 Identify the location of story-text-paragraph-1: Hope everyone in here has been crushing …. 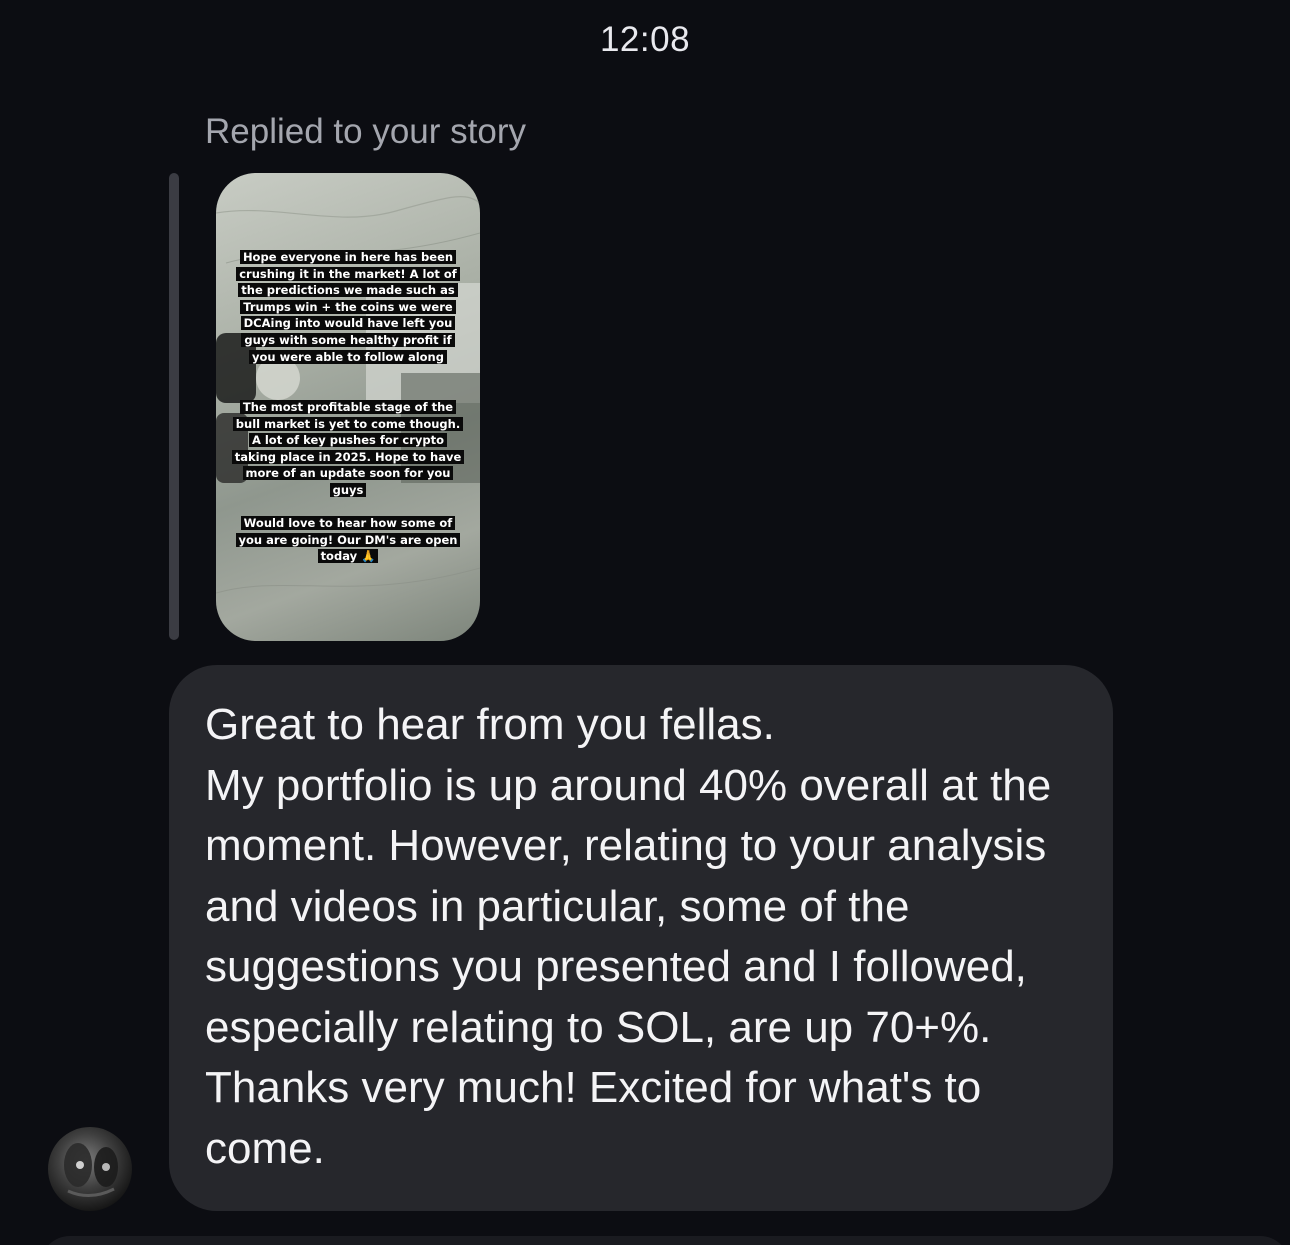
(348, 307).